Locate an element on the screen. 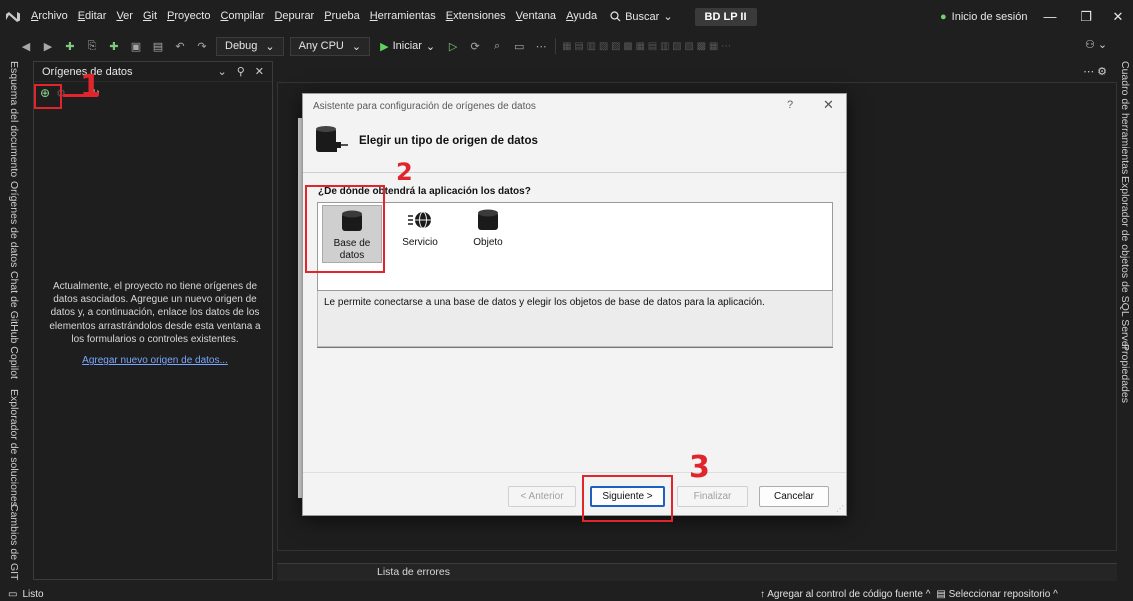 Image resolution: width=1133 pixels, height=601 pixels. search-box: Buscar ⌄ is located at coordinates (641, 16).